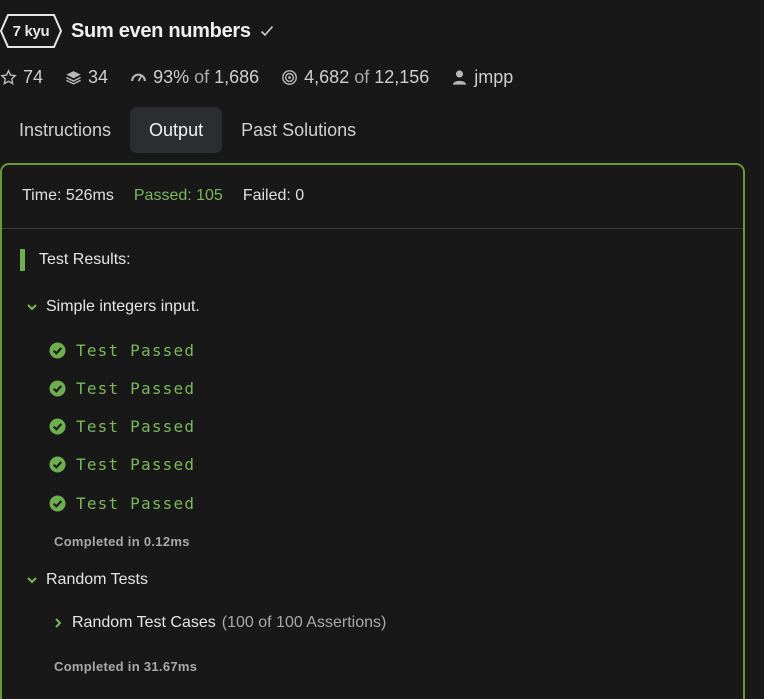  What do you see at coordinates (266, 31) in the screenshot?
I see `check-icon` at bounding box center [266, 31].